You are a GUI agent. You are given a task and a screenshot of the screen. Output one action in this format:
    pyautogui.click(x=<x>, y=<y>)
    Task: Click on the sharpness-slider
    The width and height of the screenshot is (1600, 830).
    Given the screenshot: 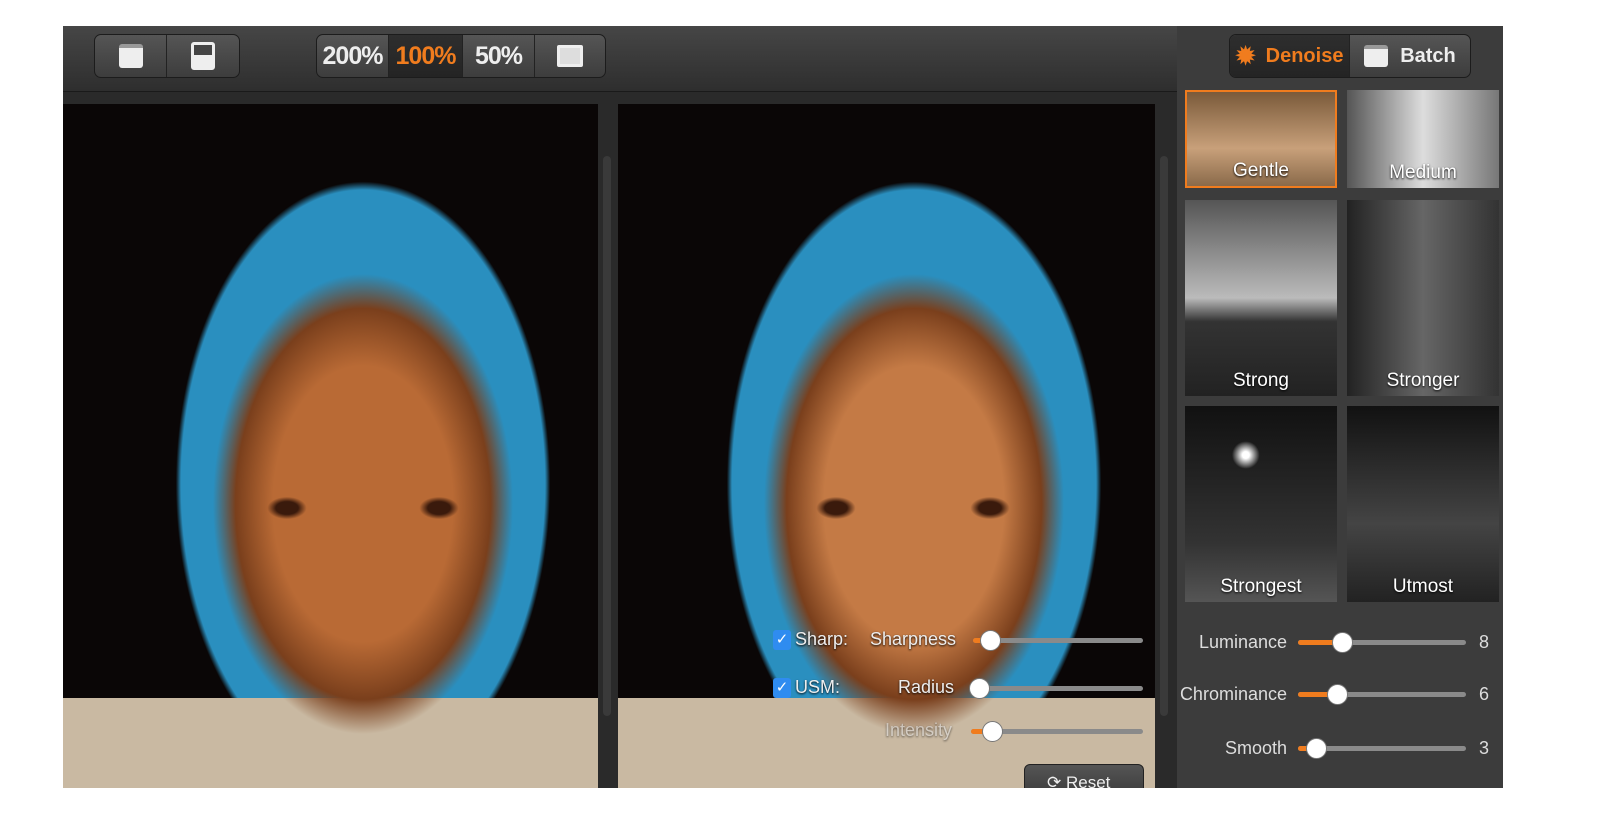 What is the action you would take?
    pyautogui.click(x=1058, y=640)
    